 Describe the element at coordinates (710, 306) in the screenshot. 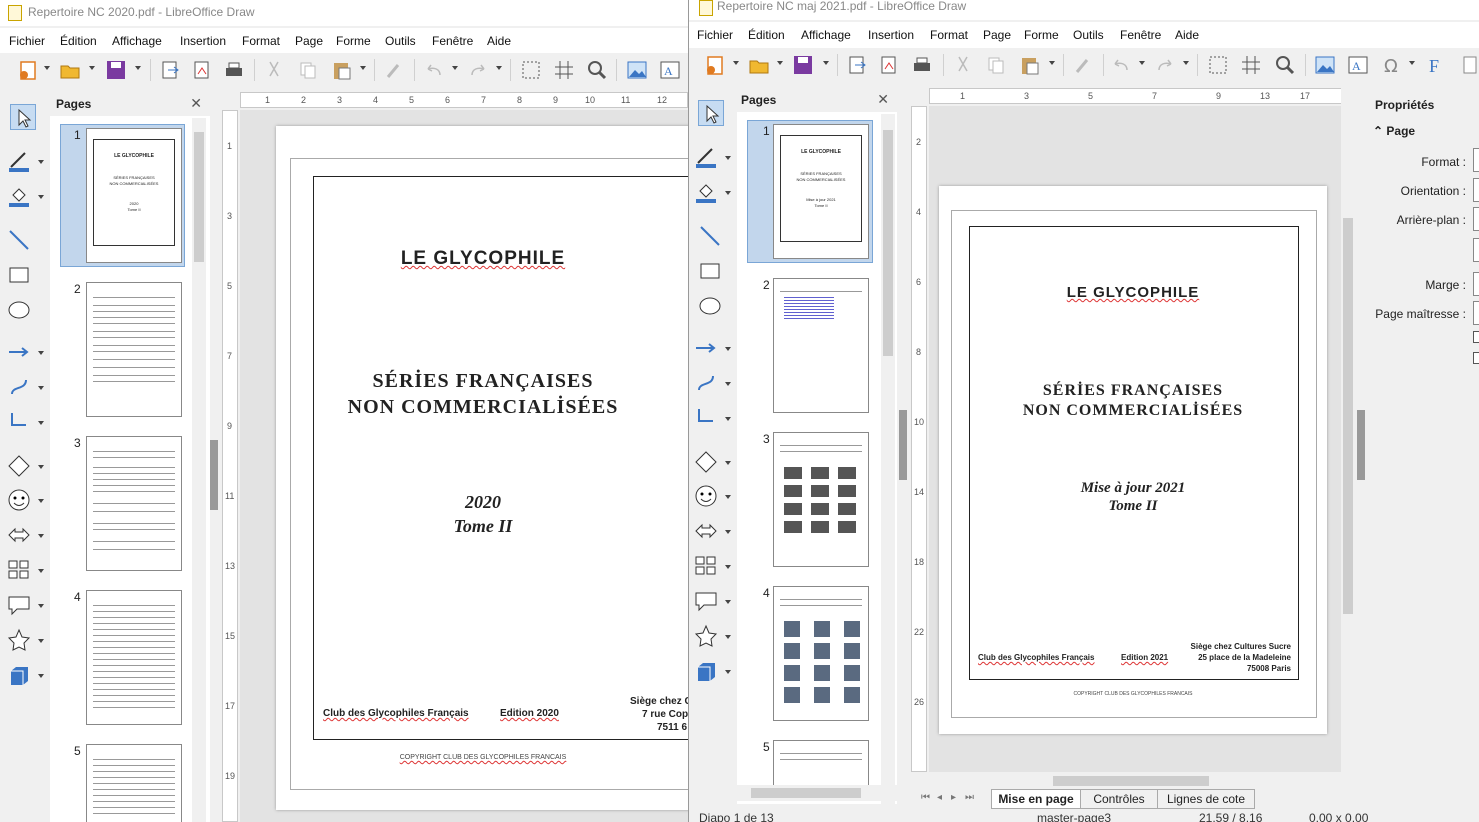

I see `ellipse-tool-icon` at that location.